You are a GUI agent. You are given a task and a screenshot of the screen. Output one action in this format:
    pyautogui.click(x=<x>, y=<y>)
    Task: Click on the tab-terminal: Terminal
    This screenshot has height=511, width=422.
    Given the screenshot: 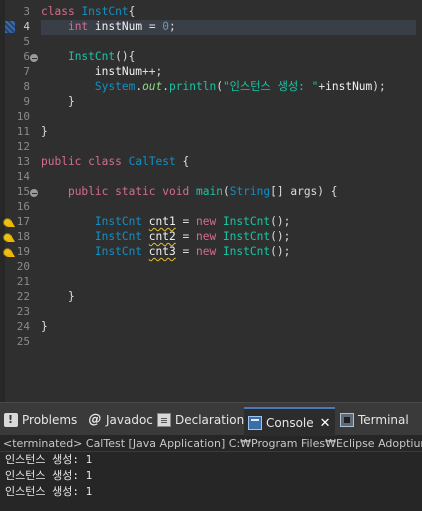 What is the action you would take?
    pyautogui.click(x=374, y=420)
    